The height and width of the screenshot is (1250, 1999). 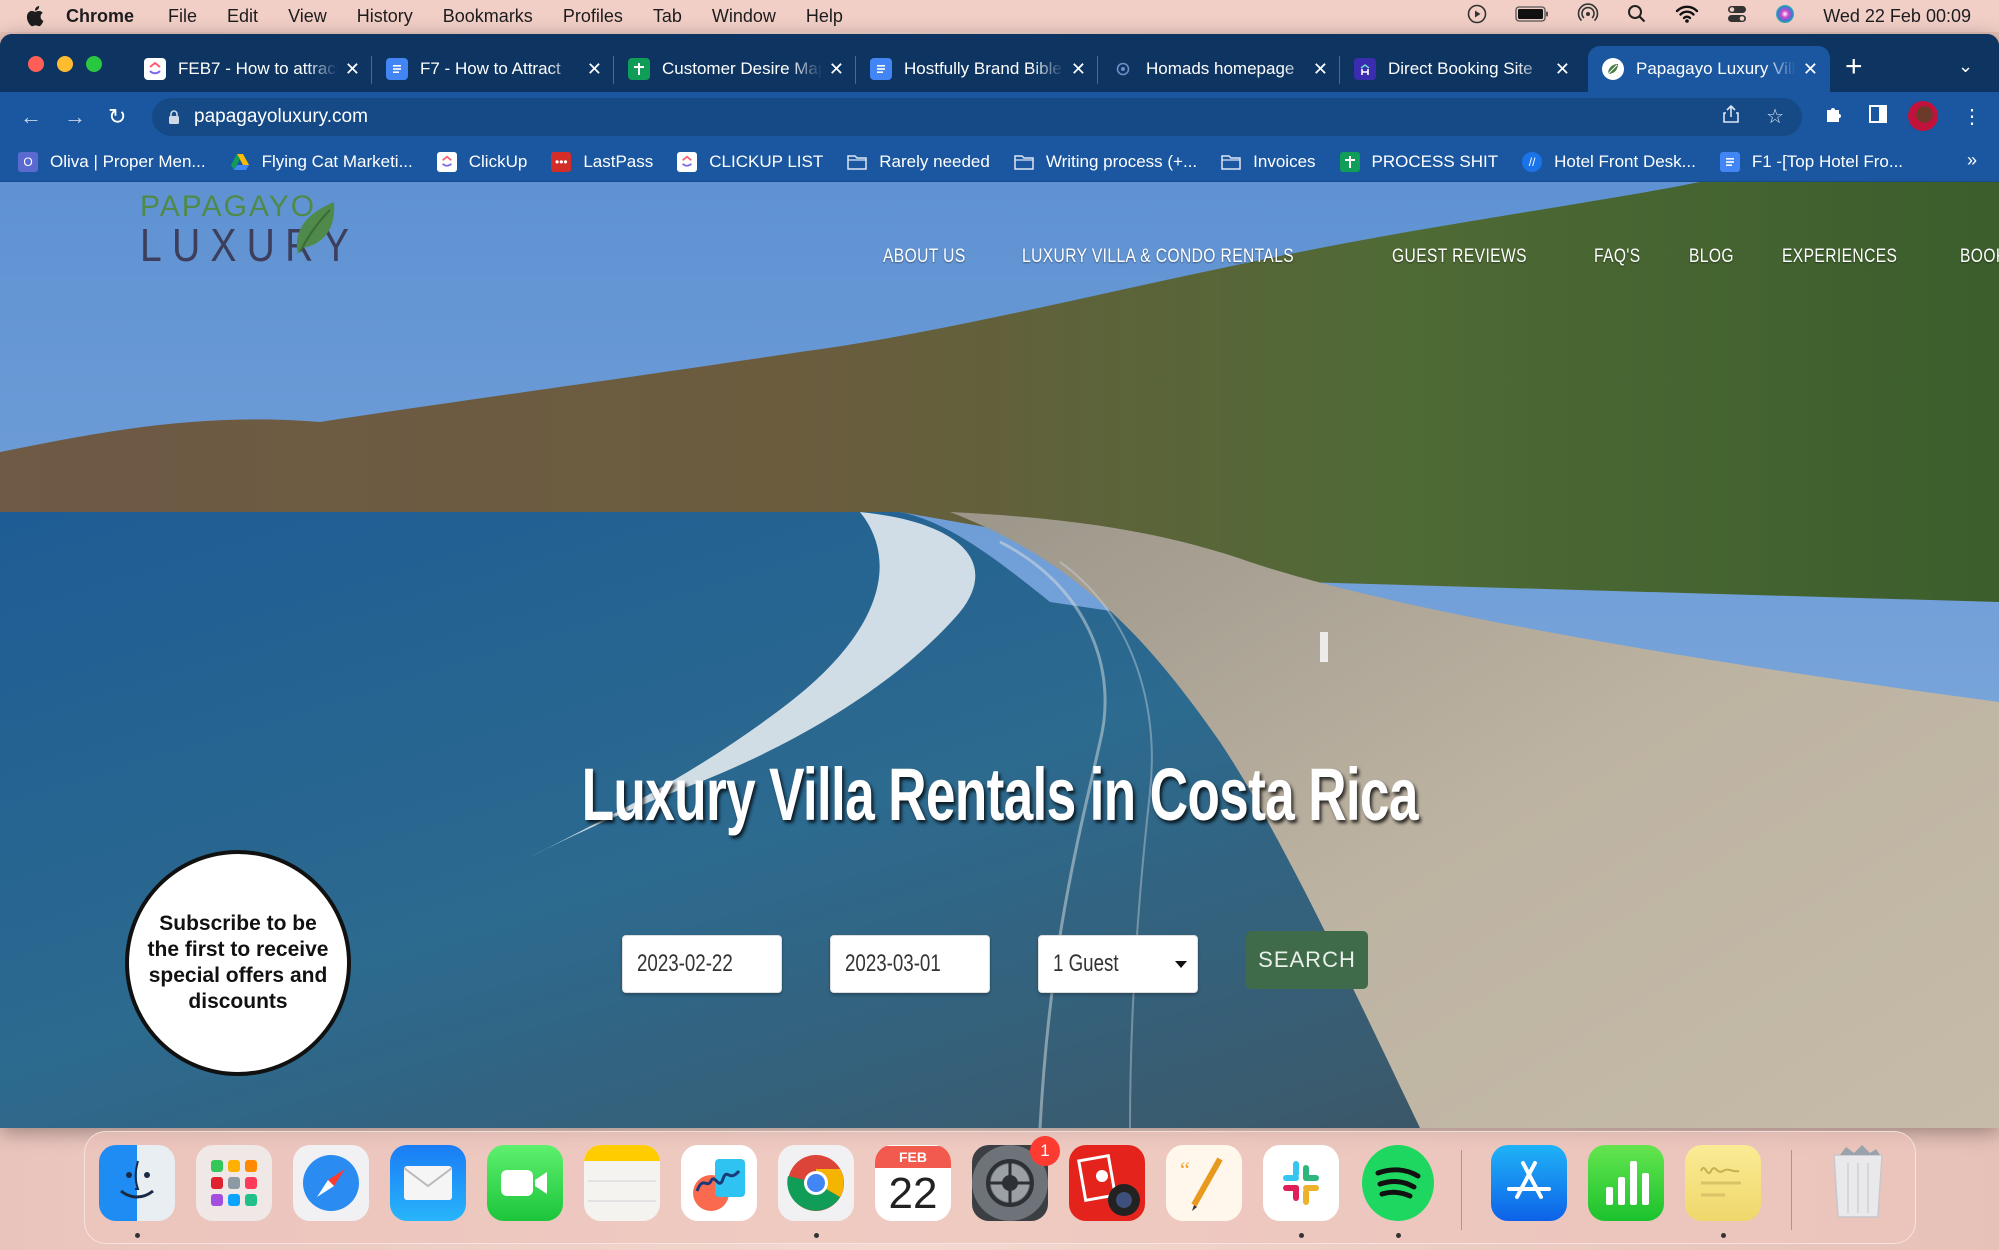 I want to click on menu-view: View, so click(x=307, y=16).